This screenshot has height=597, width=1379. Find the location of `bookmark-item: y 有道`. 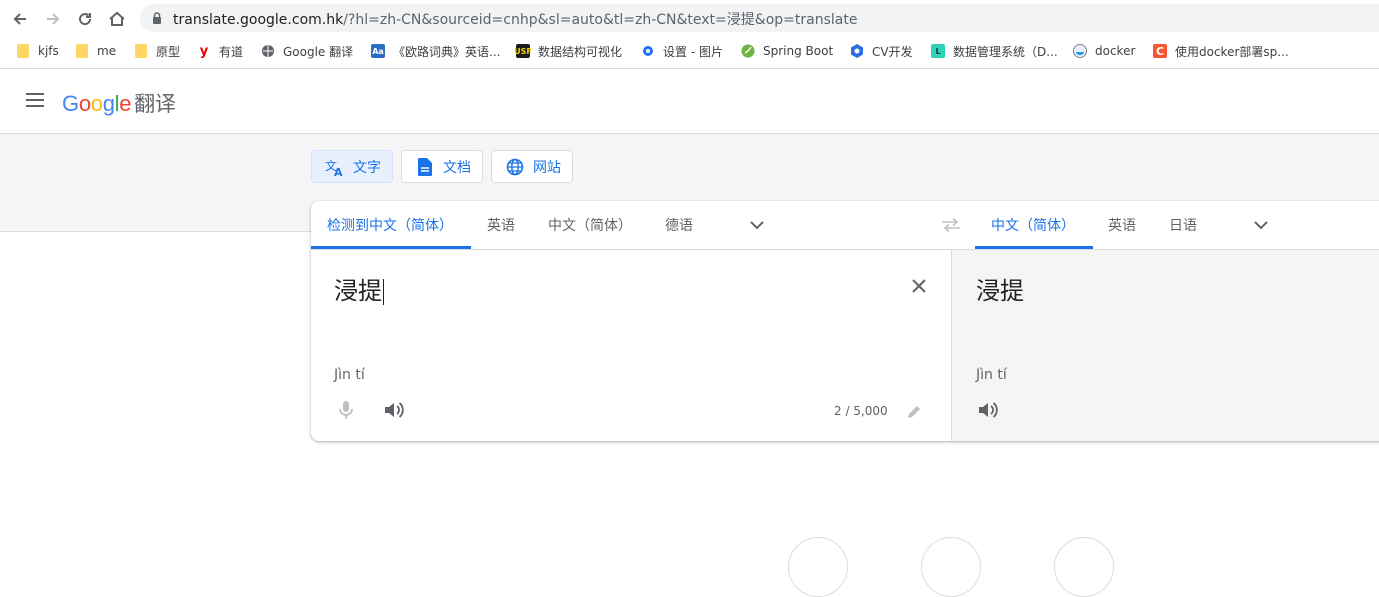

bookmark-item: y 有道 is located at coordinates (220, 51).